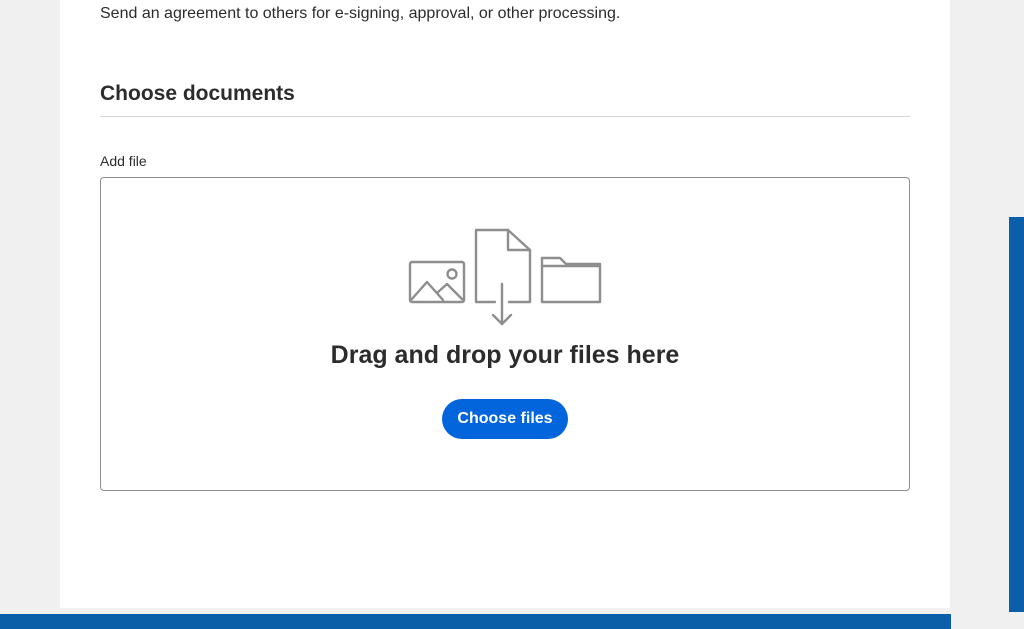 This screenshot has height=629, width=1024. I want to click on folder-icon, so click(571, 280).